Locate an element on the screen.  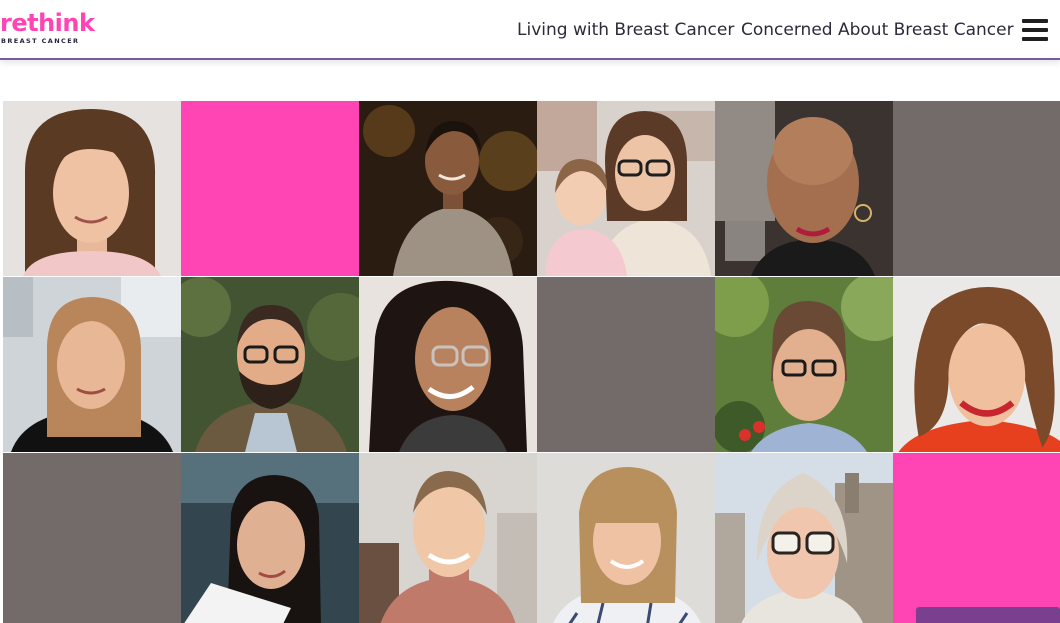
portrait-woman-glasses-city is located at coordinates (804, 538).